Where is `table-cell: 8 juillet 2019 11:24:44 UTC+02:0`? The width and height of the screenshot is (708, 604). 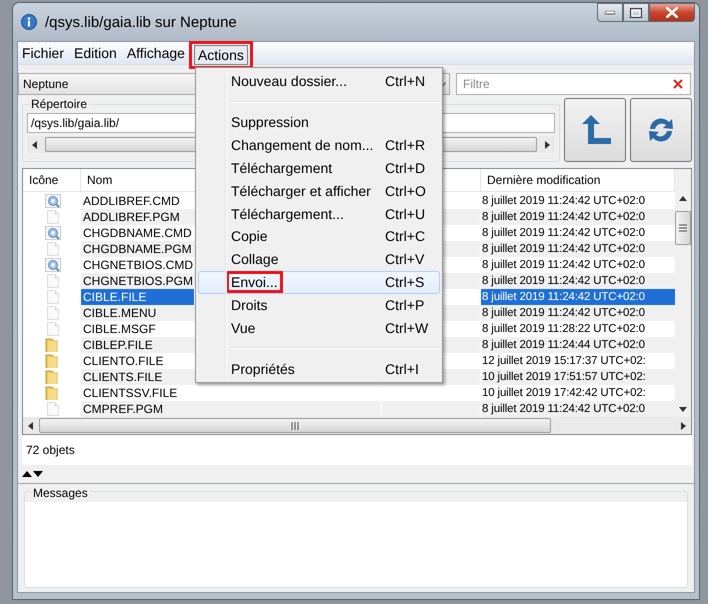
table-cell: 8 juillet 2019 11:24:44 UTC+02:0 is located at coordinates (563, 345).